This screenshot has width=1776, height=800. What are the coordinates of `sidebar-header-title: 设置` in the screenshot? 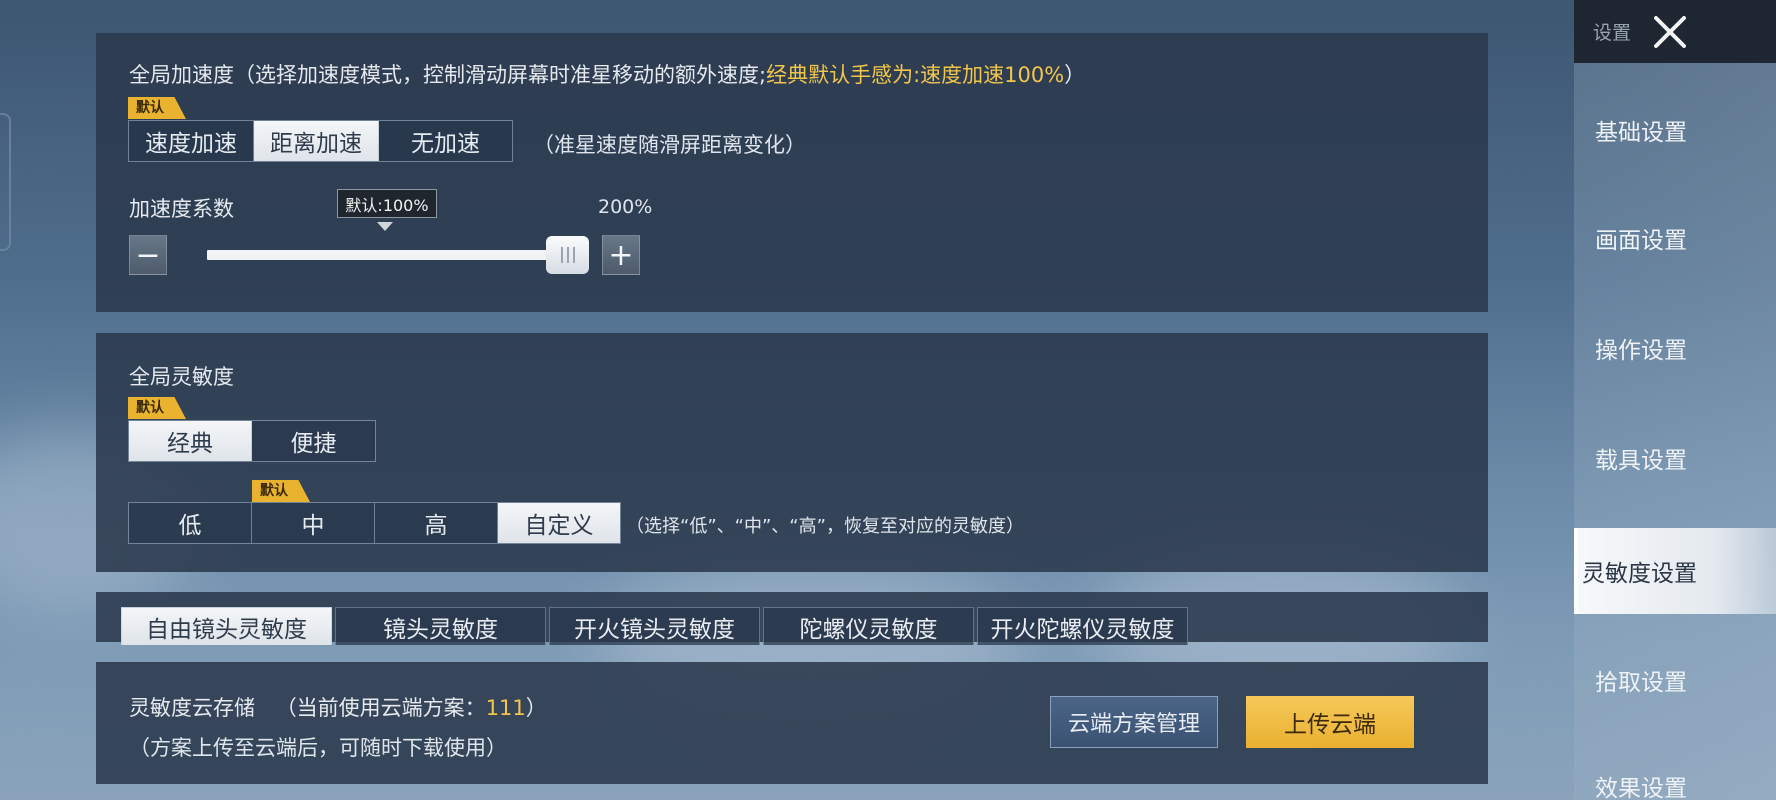 It's located at (1612, 33).